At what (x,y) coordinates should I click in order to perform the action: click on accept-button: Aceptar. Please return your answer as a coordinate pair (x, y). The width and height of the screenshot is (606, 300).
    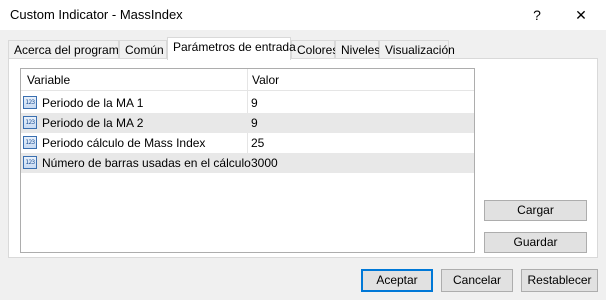
    Looking at the image, I should click on (397, 280).